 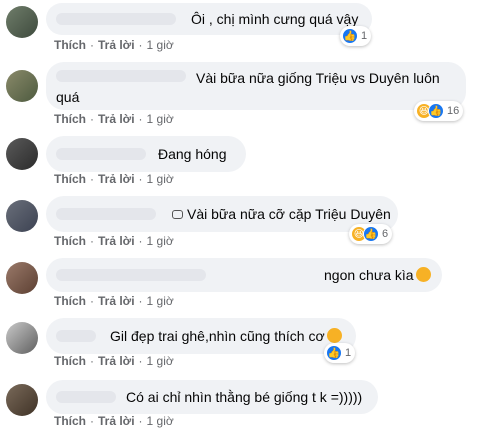 I want to click on comment-bubble: Gil đẹp trai ghê,nhìn cũng thích cơ, so click(x=201, y=336).